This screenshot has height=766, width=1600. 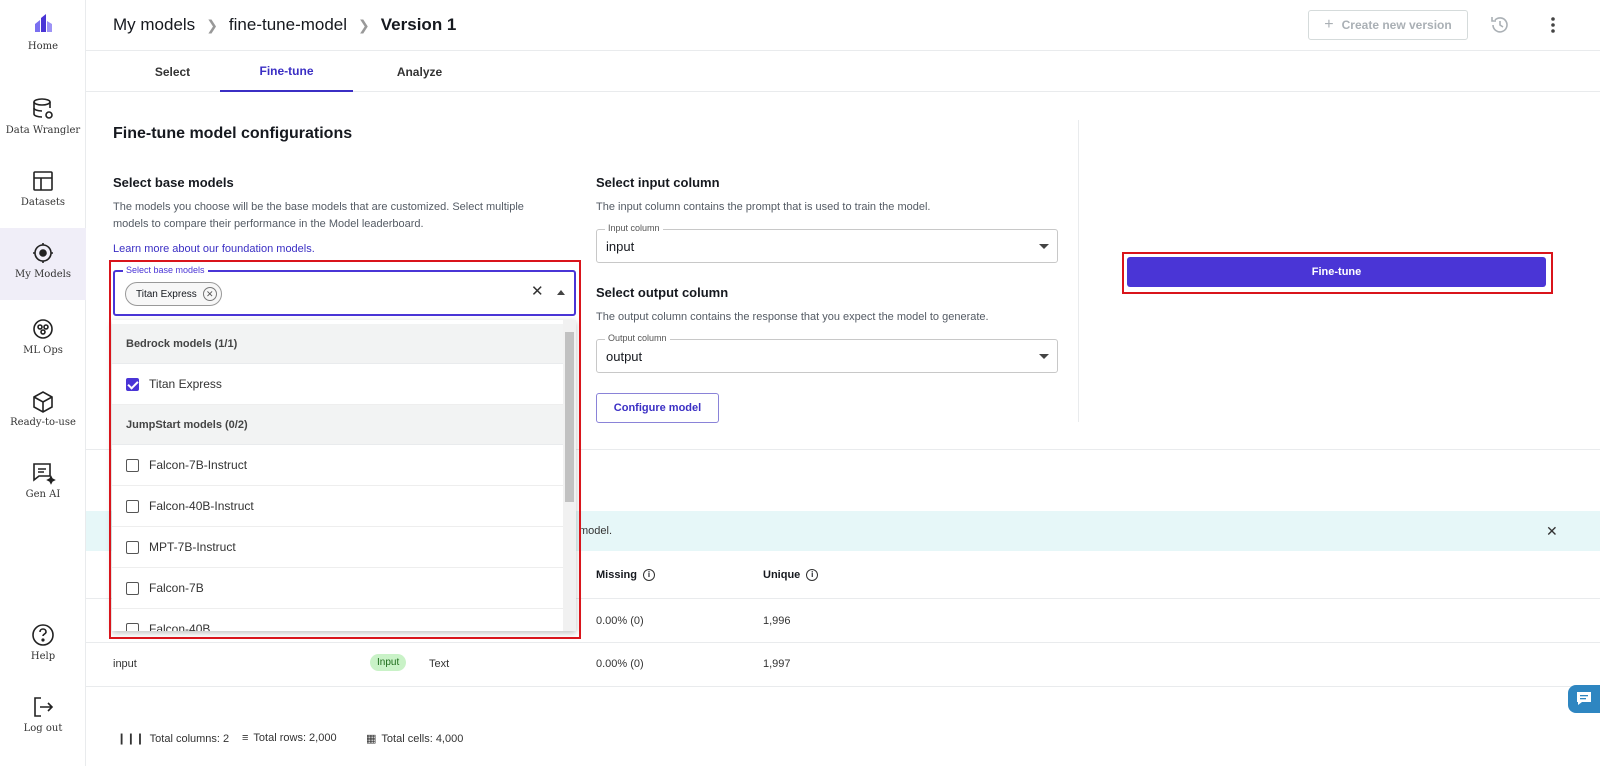 I want to click on more-vertical-icon, so click(x=1553, y=25).